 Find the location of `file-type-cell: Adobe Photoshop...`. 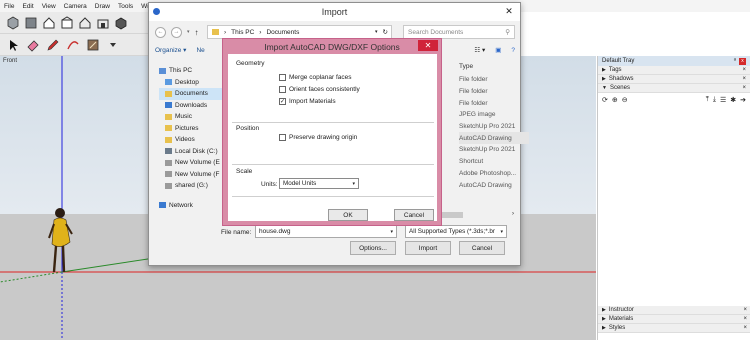

file-type-cell: Adobe Photoshop... is located at coordinates (494, 174).